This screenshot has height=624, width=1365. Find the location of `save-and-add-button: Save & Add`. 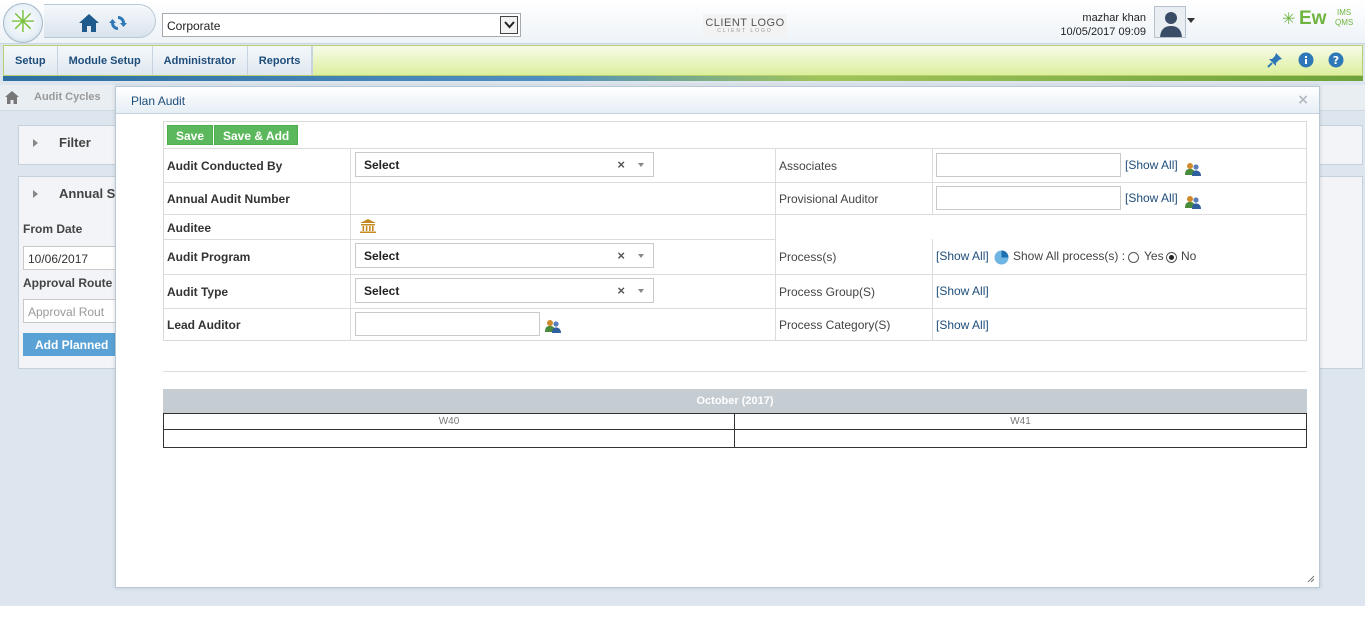

save-and-add-button: Save & Add is located at coordinates (256, 135).